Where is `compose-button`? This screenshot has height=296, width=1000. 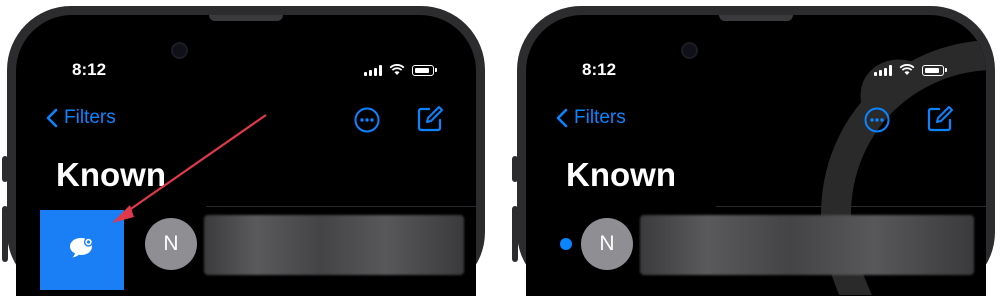
compose-button is located at coordinates (940, 119).